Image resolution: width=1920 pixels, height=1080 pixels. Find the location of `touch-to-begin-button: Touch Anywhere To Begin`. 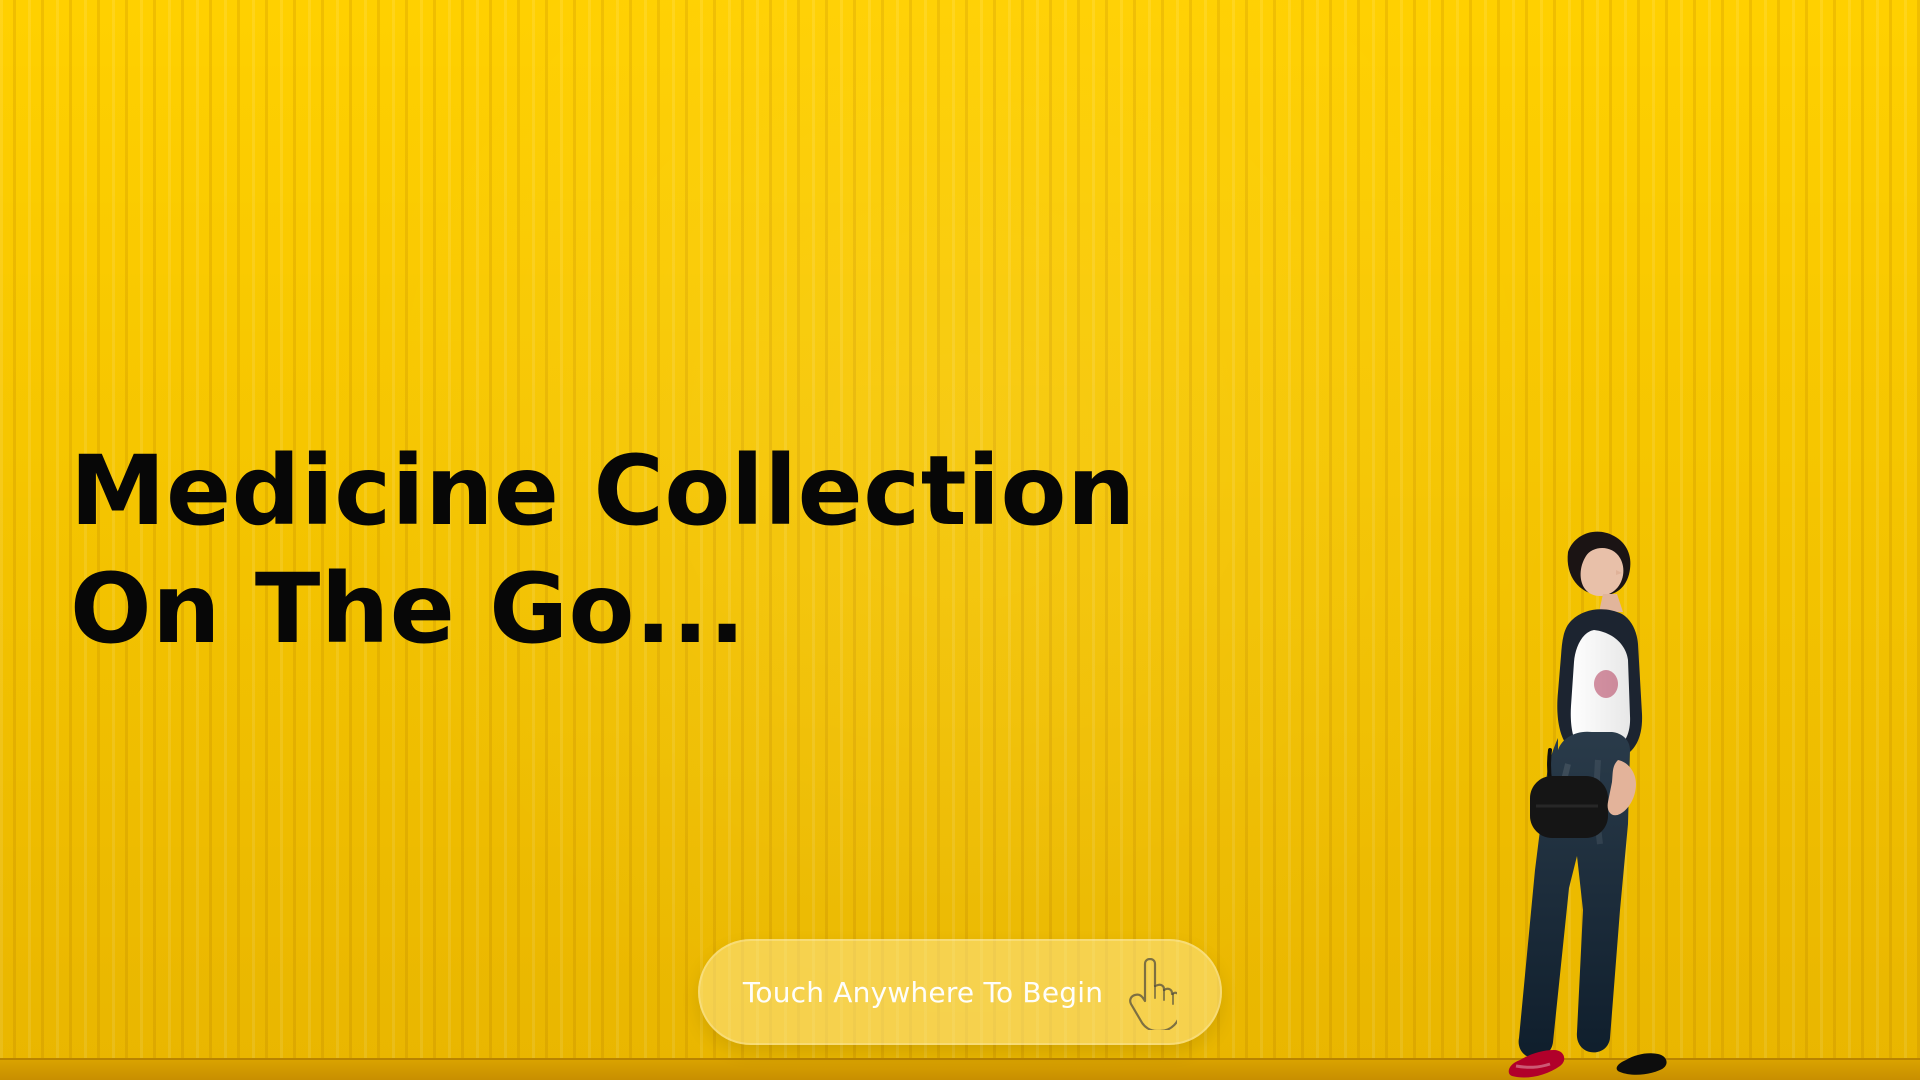

touch-to-begin-button: Touch Anywhere To Begin is located at coordinates (960, 992).